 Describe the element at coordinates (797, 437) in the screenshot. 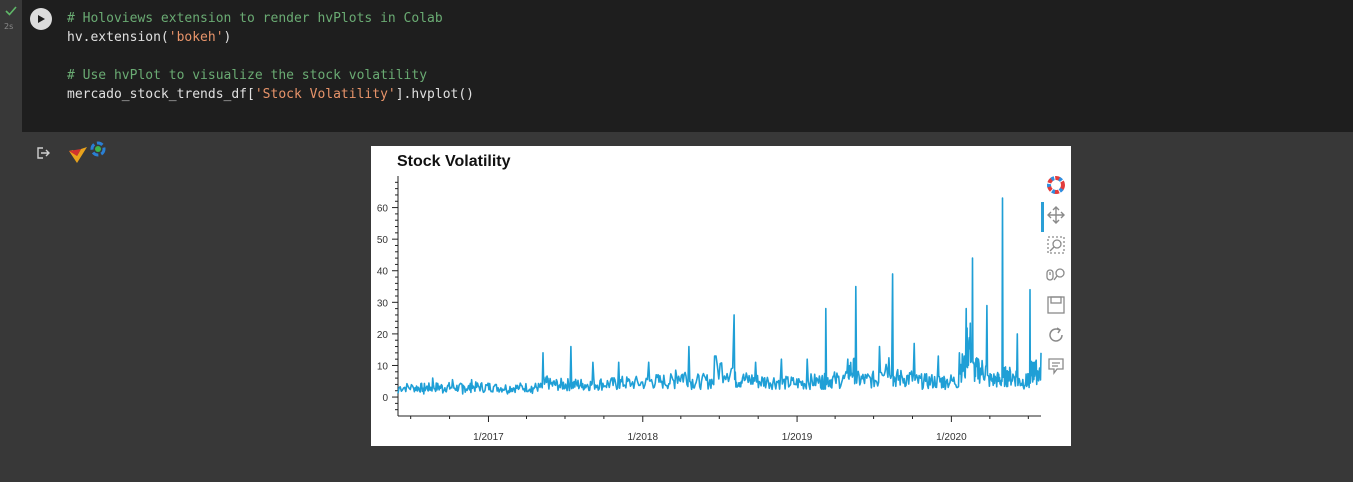

I see `x-tick-label: 1/2019` at that location.